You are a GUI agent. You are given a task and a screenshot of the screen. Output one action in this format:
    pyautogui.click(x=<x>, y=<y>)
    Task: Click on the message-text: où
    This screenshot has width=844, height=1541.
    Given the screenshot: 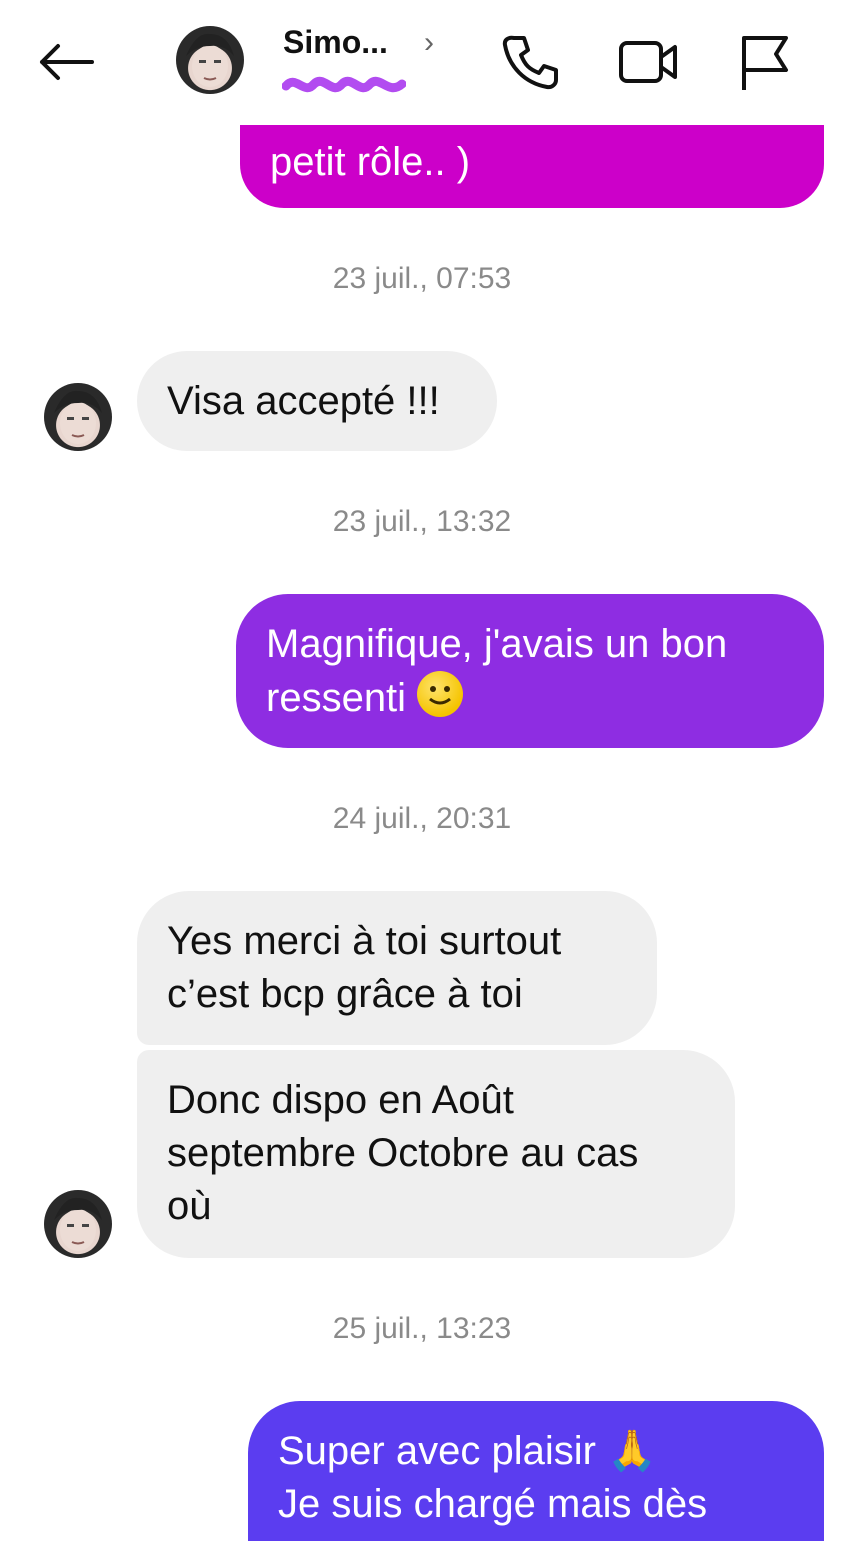 What is the action you would take?
    pyautogui.click(x=189, y=1206)
    